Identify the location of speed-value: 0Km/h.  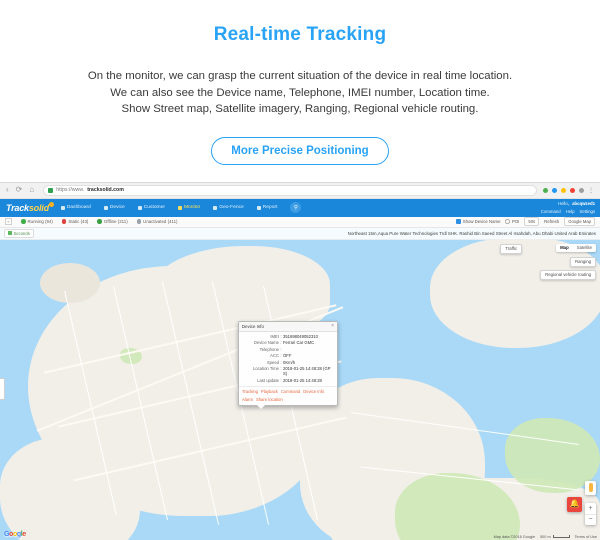
(289, 362).